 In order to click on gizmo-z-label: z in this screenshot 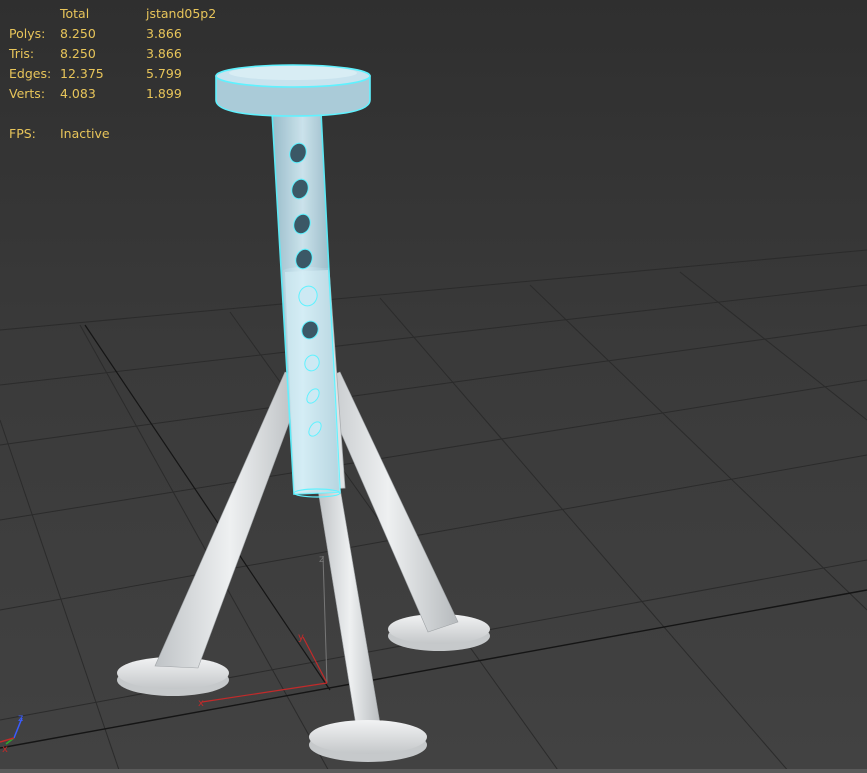, I will do `click(321, 559)`.